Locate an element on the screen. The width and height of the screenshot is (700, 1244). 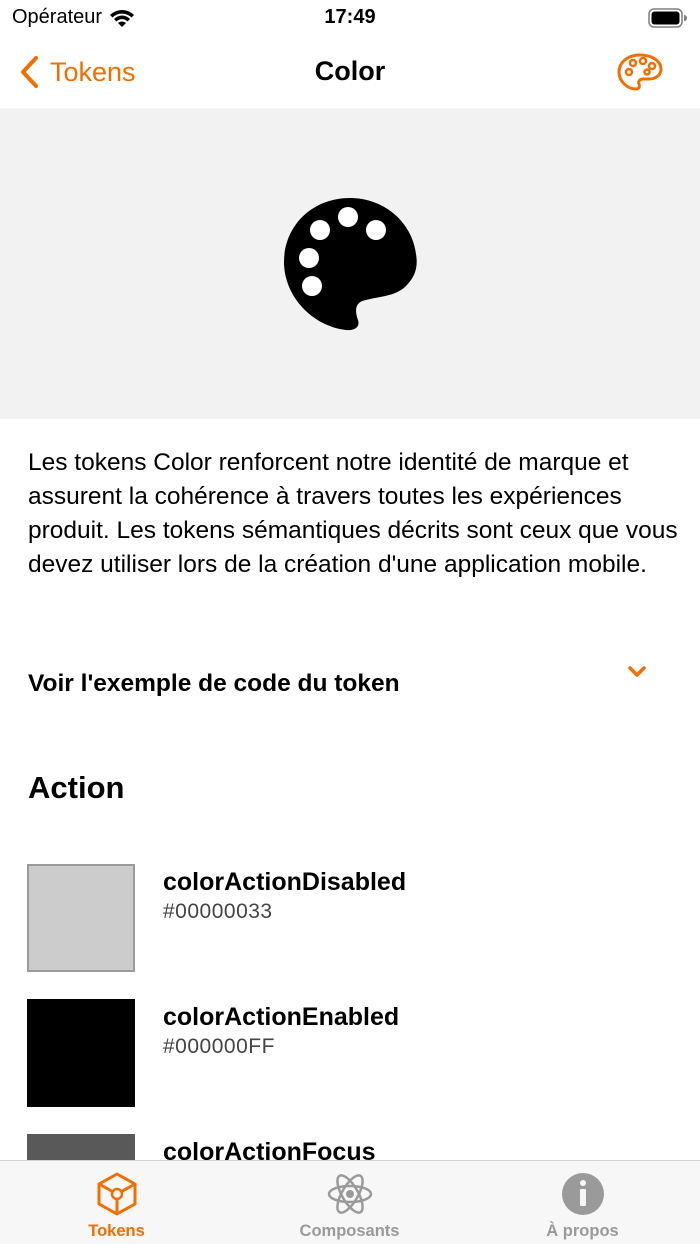
token-row: colorActionEnabled #000000FF is located at coordinates (347, 1053).